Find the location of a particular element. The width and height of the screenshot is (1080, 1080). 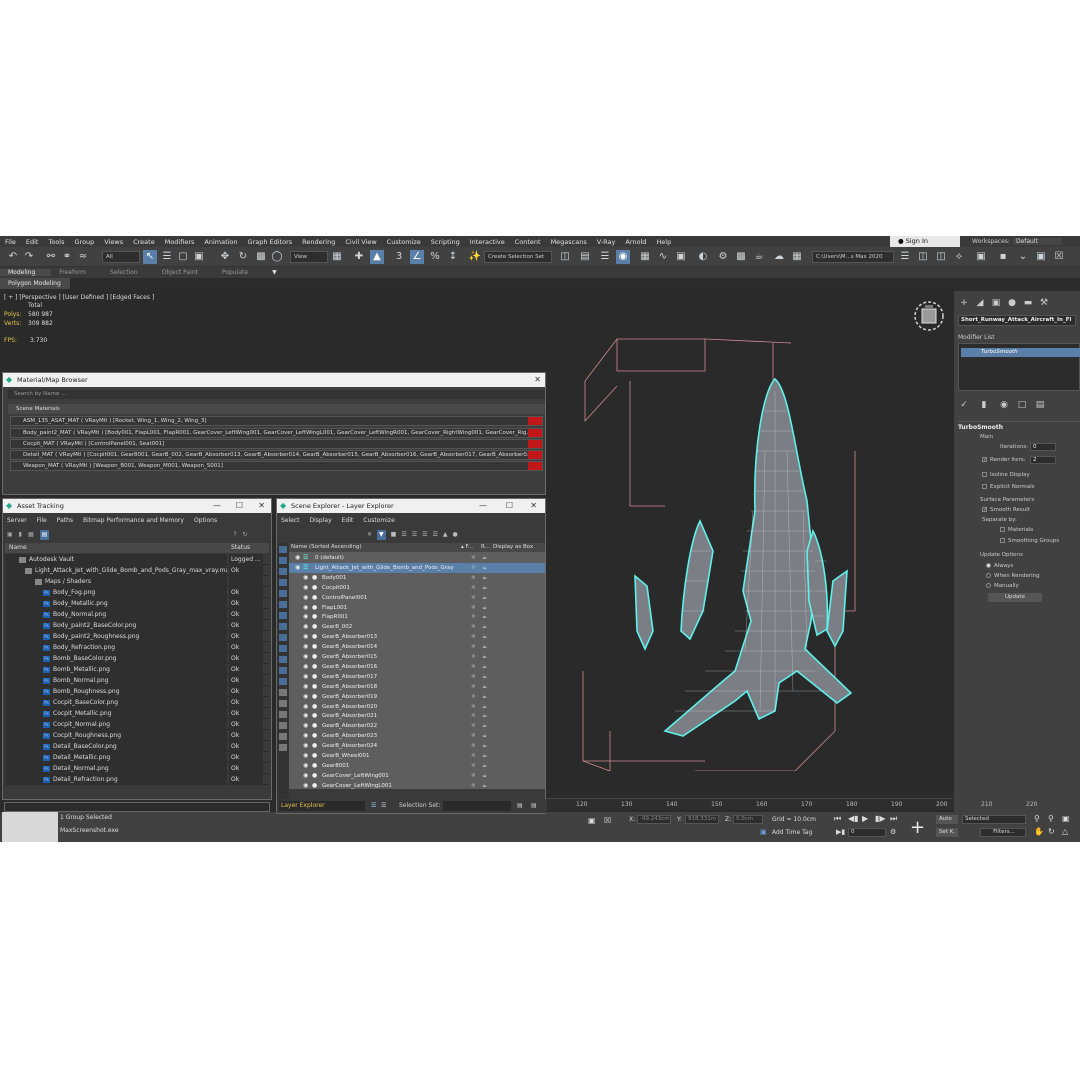

scene-row: ◉ ● GearB_Absorber018 ❄ ☕ is located at coordinates (417, 687).